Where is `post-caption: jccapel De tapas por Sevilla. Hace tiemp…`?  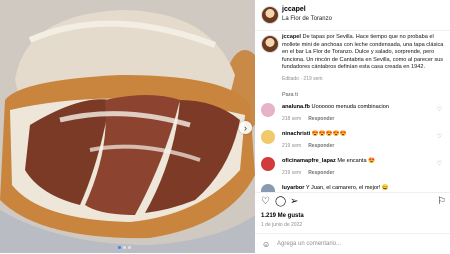
post-caption: jccapel De tapas por Sevilla. Hace tiemp… is located at coordinates (363, 53).